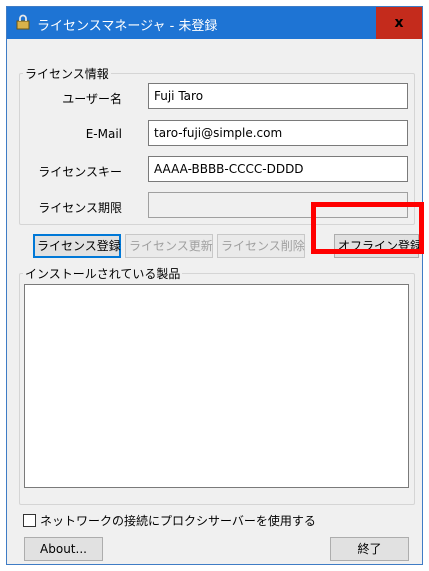 The image size is (429, 571). I want to click on exit-button: 終了, so click(369, 549).